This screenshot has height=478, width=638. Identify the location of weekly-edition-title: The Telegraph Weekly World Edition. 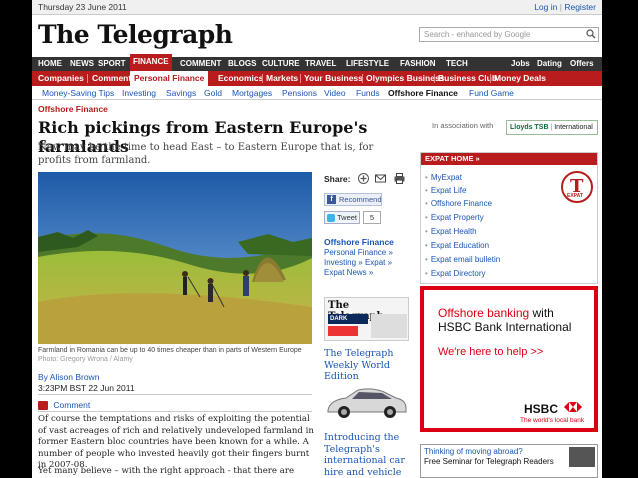
(359, 365).